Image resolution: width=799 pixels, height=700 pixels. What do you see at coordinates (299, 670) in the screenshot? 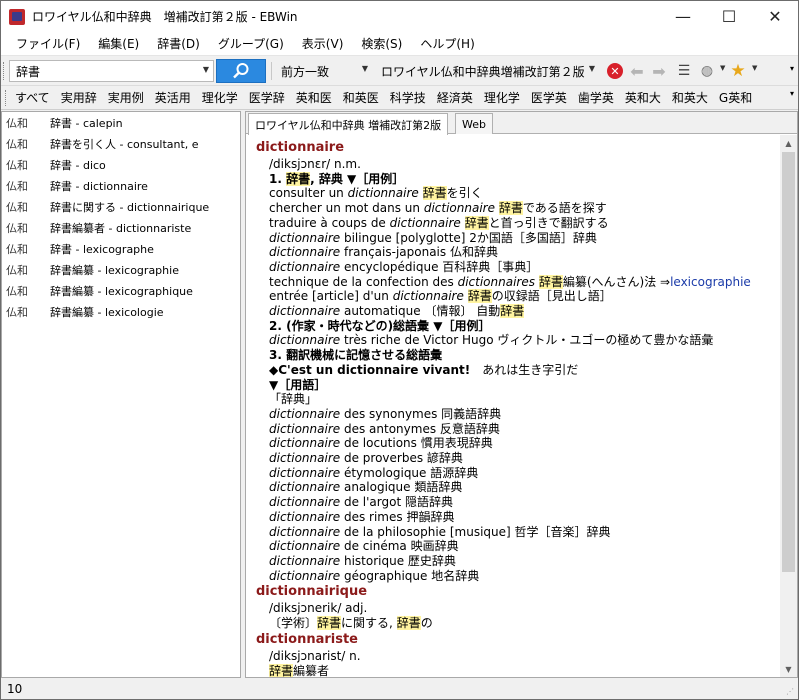
I see `definition-line: 辞書編纂者` at bounding box center [299, 670].